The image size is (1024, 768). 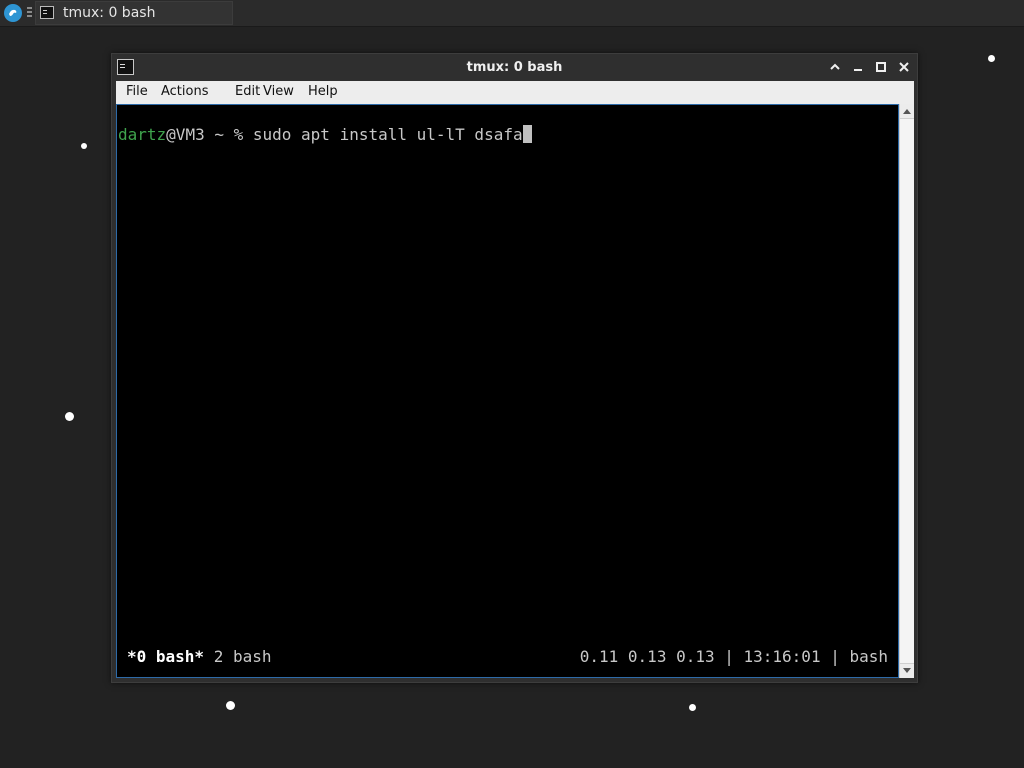 I want to click on title-bar: tmux: 0 bash, so click(x=514, y=67).